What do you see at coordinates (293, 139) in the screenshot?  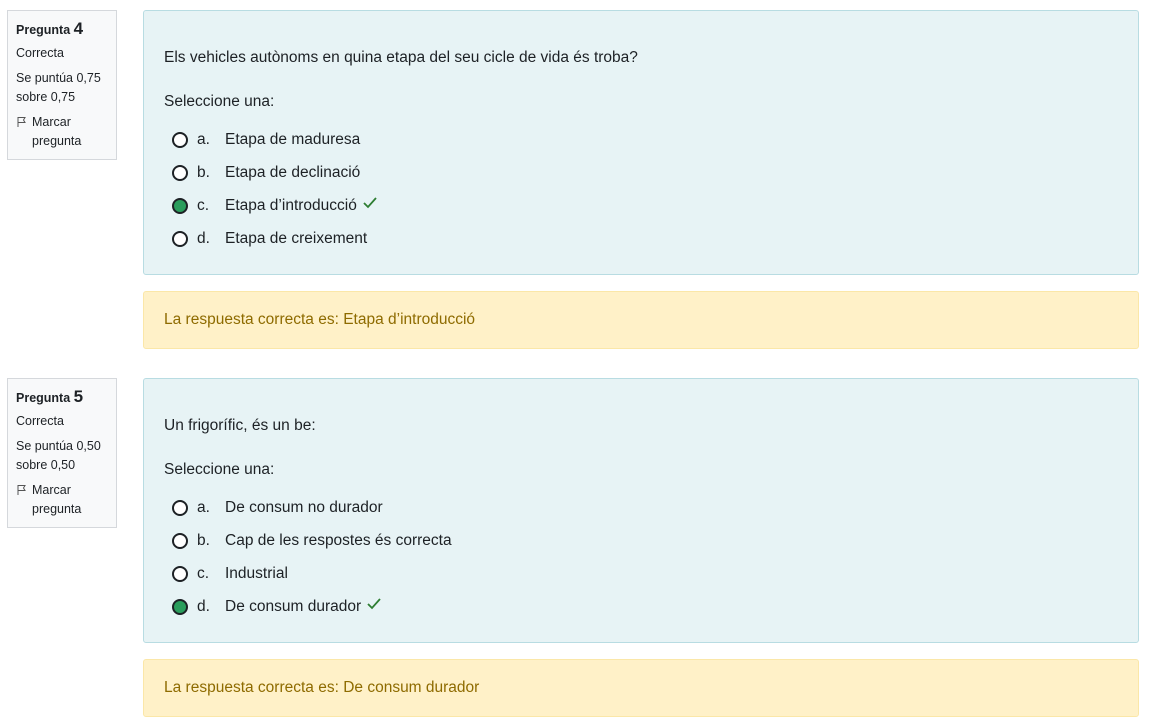 I see `answer-text: Etapa de maduresa` at bounding box center [293, 139].